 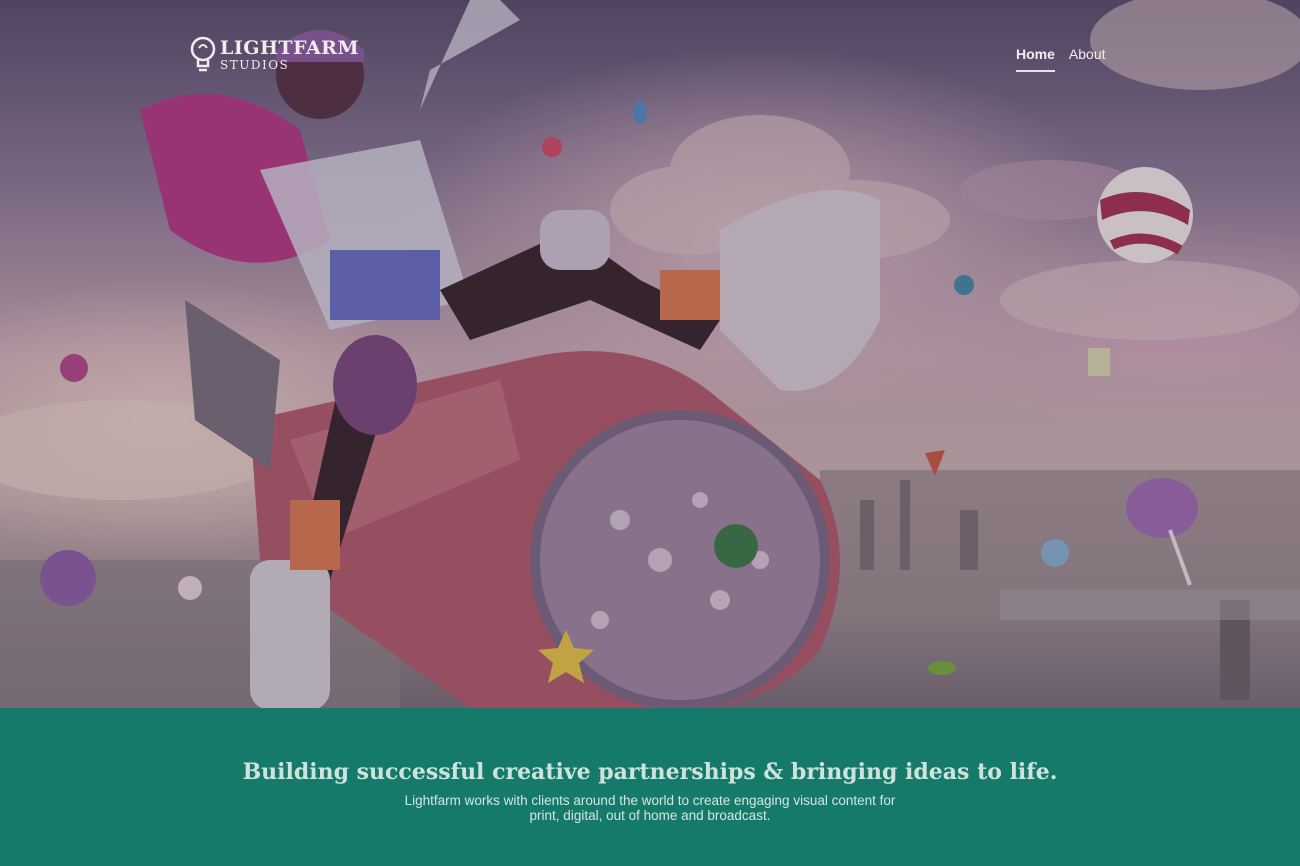 What do you see at coordinates (203, 54) in the screenshot?
I see `lightbulb-icon` at bounding box center [203, 54].